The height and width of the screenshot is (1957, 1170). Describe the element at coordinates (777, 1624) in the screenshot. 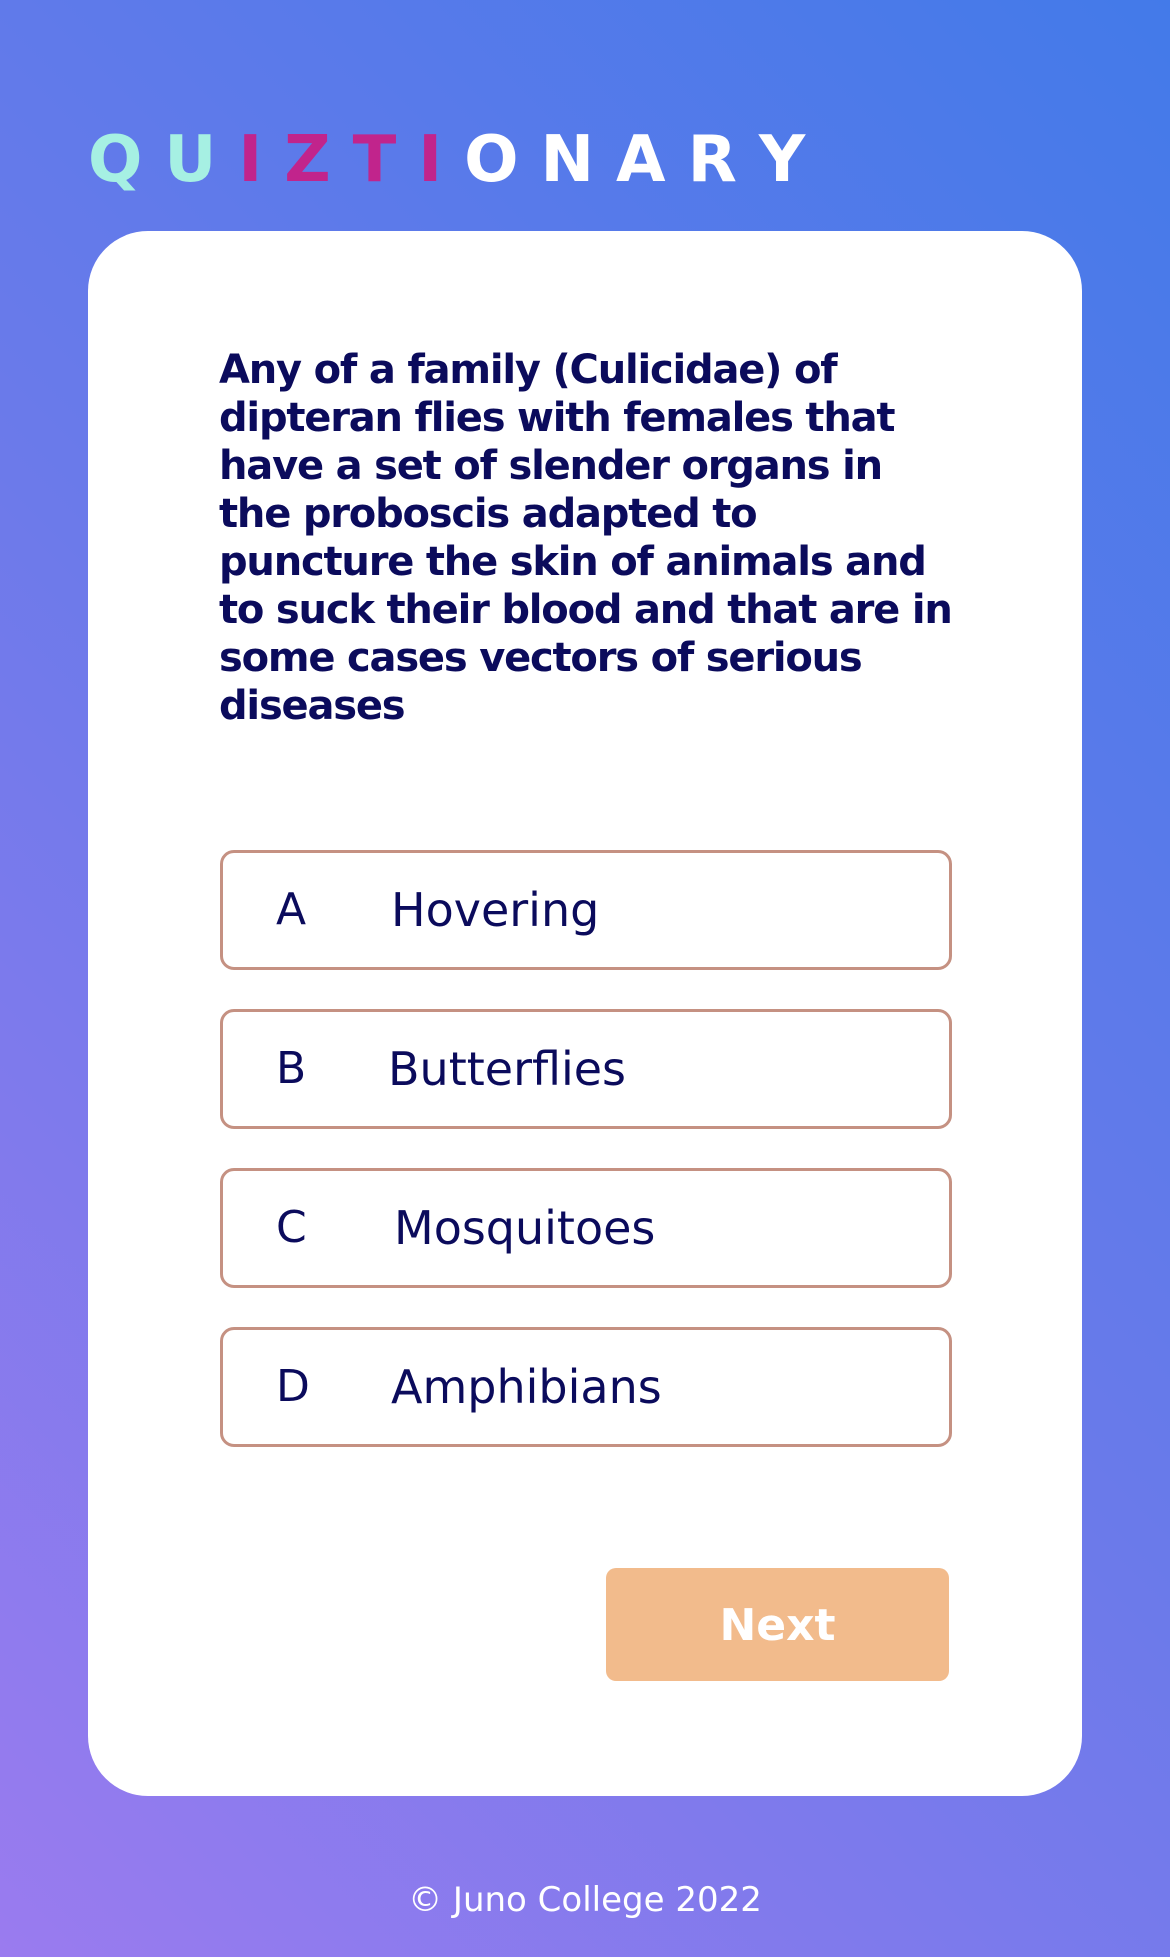

I see `next-button: Next` at that location.